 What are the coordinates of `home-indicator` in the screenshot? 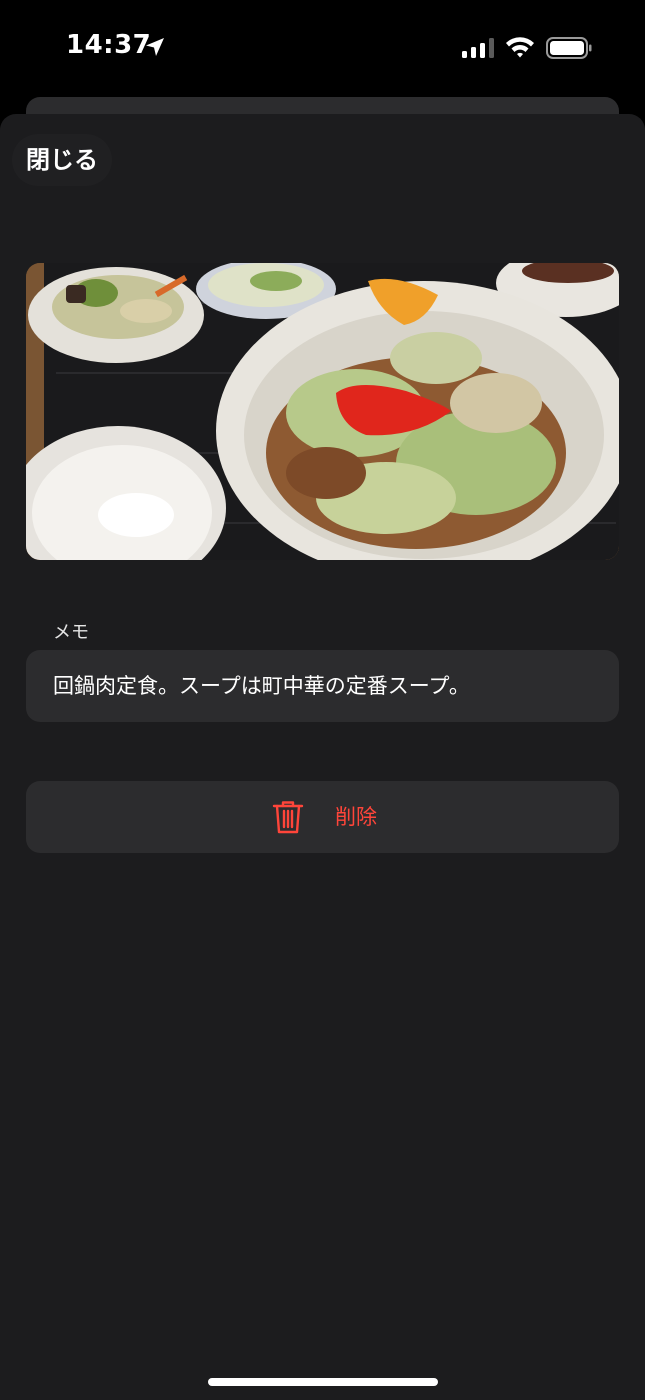 It's located at (323, 1382).